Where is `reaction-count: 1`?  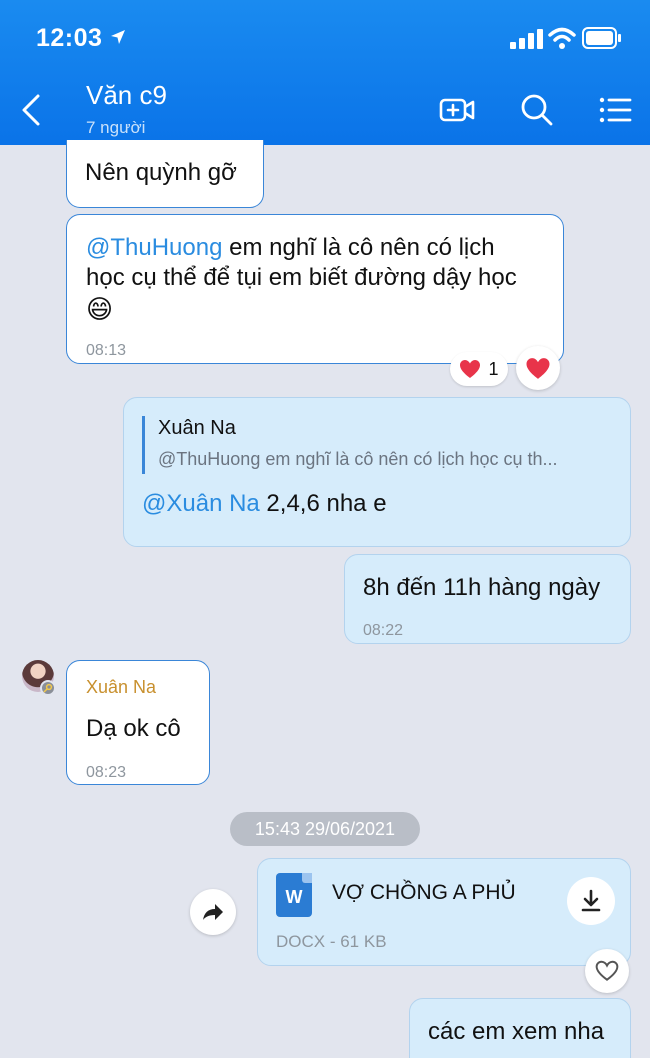 reaction-count: 1 is located at coordinates (493, 368).